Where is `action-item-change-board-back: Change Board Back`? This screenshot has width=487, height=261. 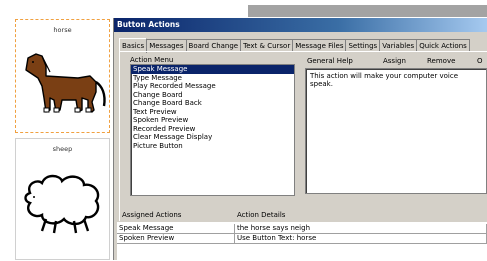
action-item-change-board-back: Change Board Back is located at coordinates (212, 103).